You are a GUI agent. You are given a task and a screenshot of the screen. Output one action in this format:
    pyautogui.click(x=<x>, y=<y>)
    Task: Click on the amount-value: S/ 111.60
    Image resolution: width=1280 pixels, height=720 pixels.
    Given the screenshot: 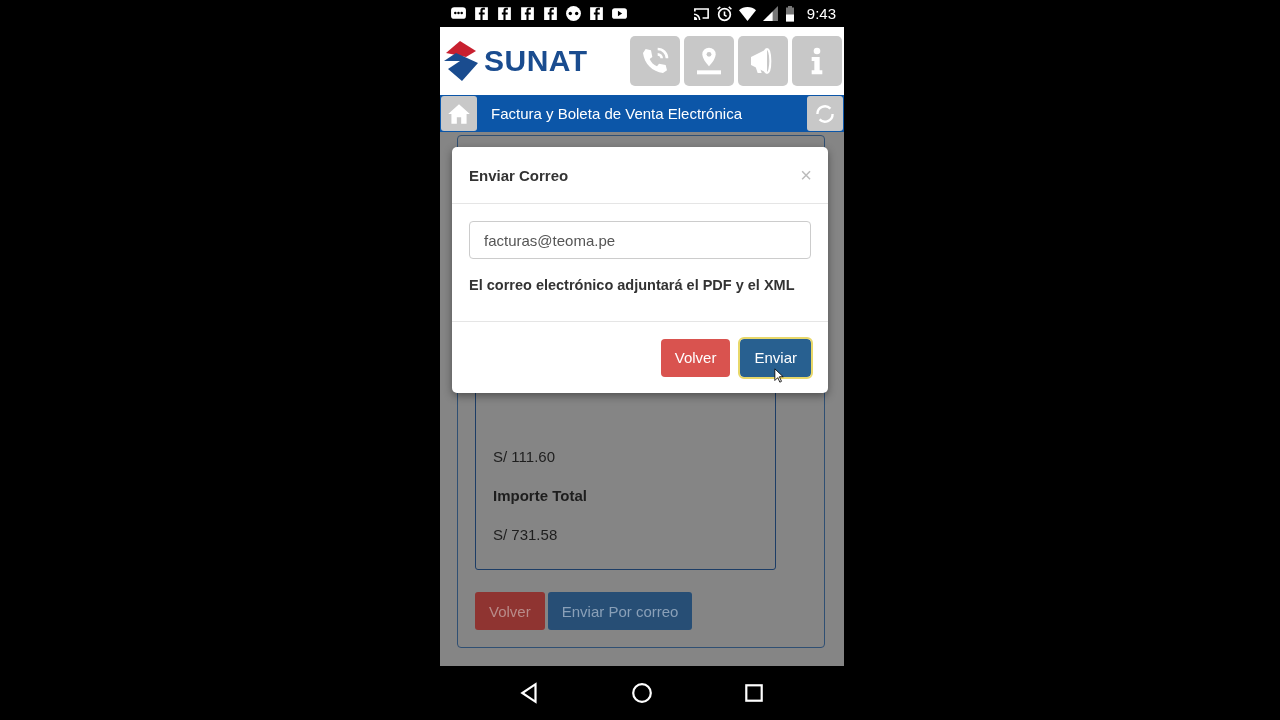 What is the action you would take?
    pyautogui.click(x=524, y=456)
    